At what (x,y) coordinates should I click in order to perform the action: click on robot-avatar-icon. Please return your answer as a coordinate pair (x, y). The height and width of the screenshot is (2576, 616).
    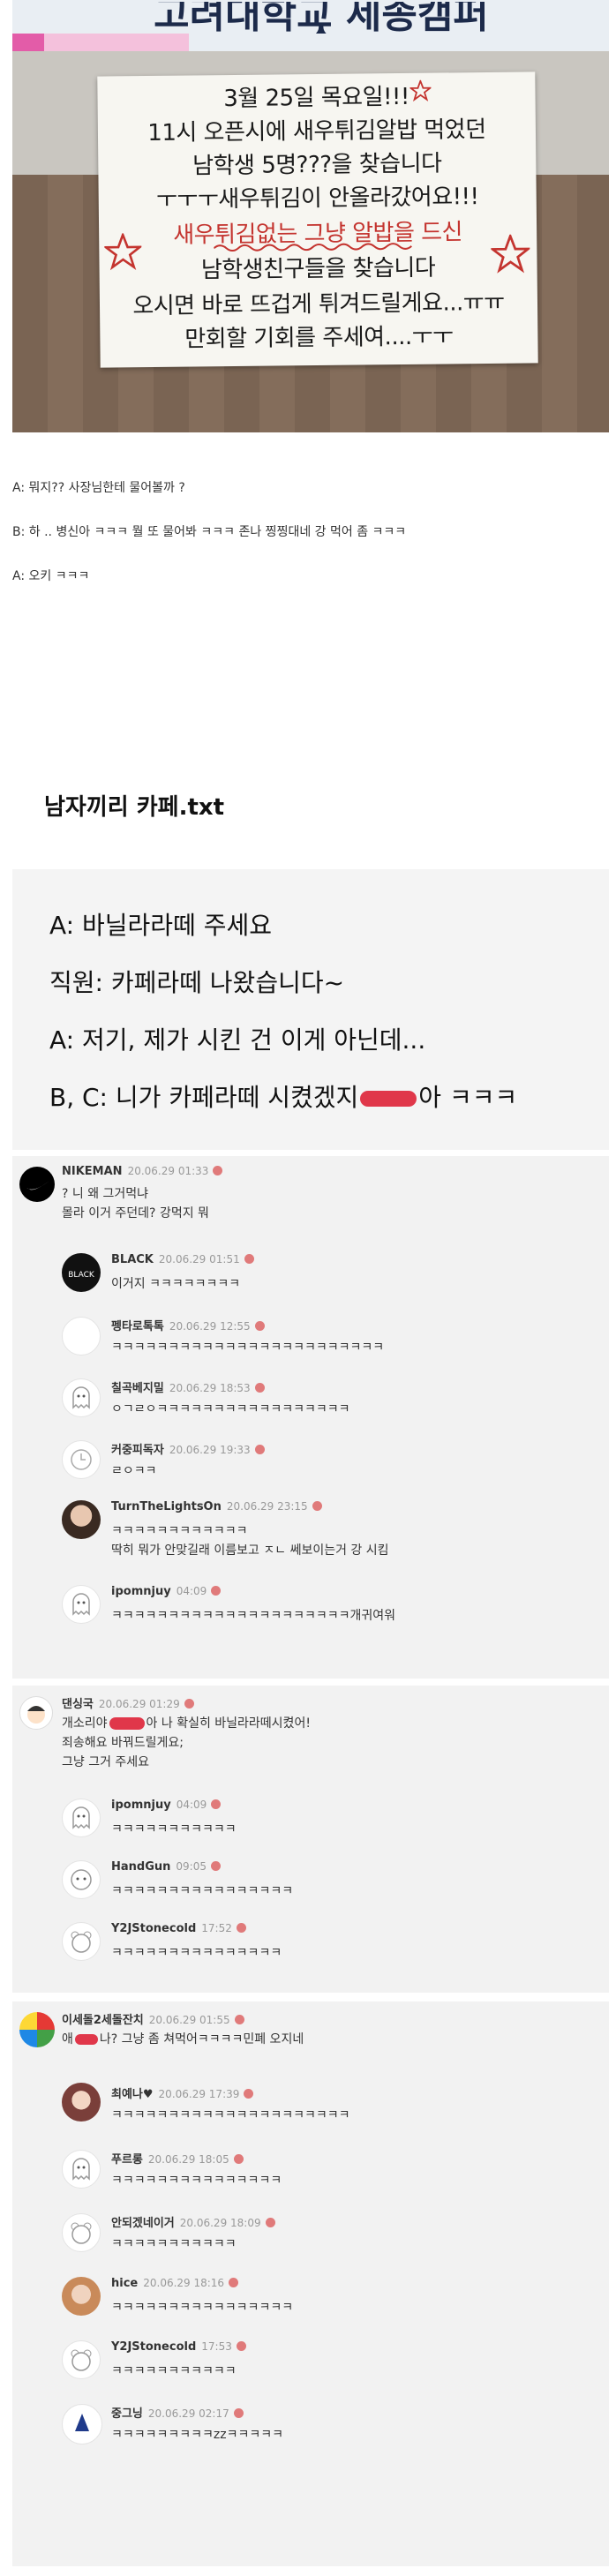
    Looking at the image, I should click on (81, 1879).